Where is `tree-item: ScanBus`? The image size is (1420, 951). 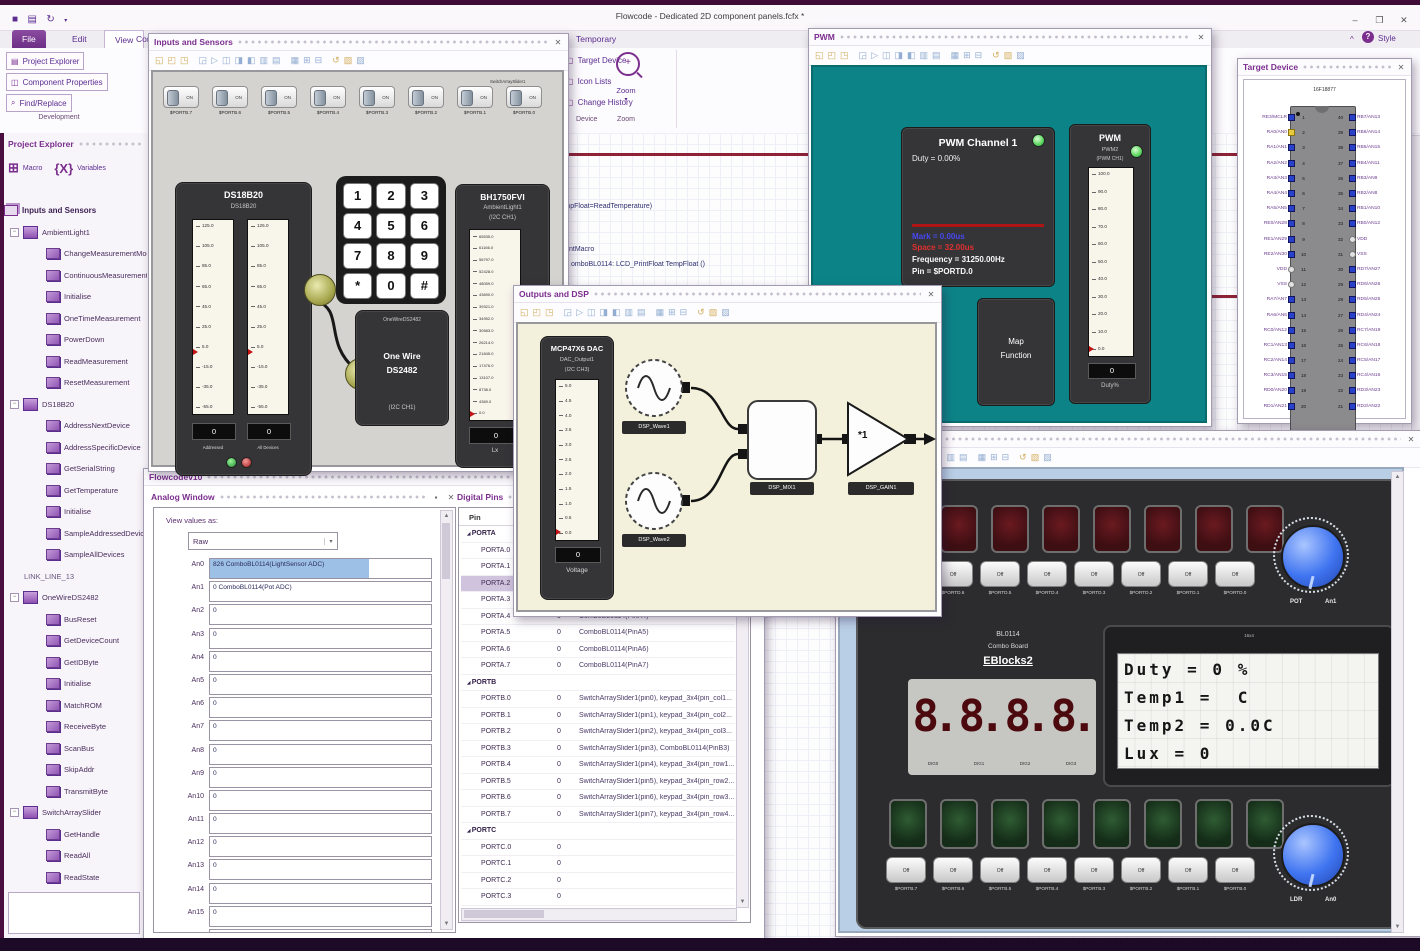
tree-item: ScanBus is located at coordinates (75, 749).